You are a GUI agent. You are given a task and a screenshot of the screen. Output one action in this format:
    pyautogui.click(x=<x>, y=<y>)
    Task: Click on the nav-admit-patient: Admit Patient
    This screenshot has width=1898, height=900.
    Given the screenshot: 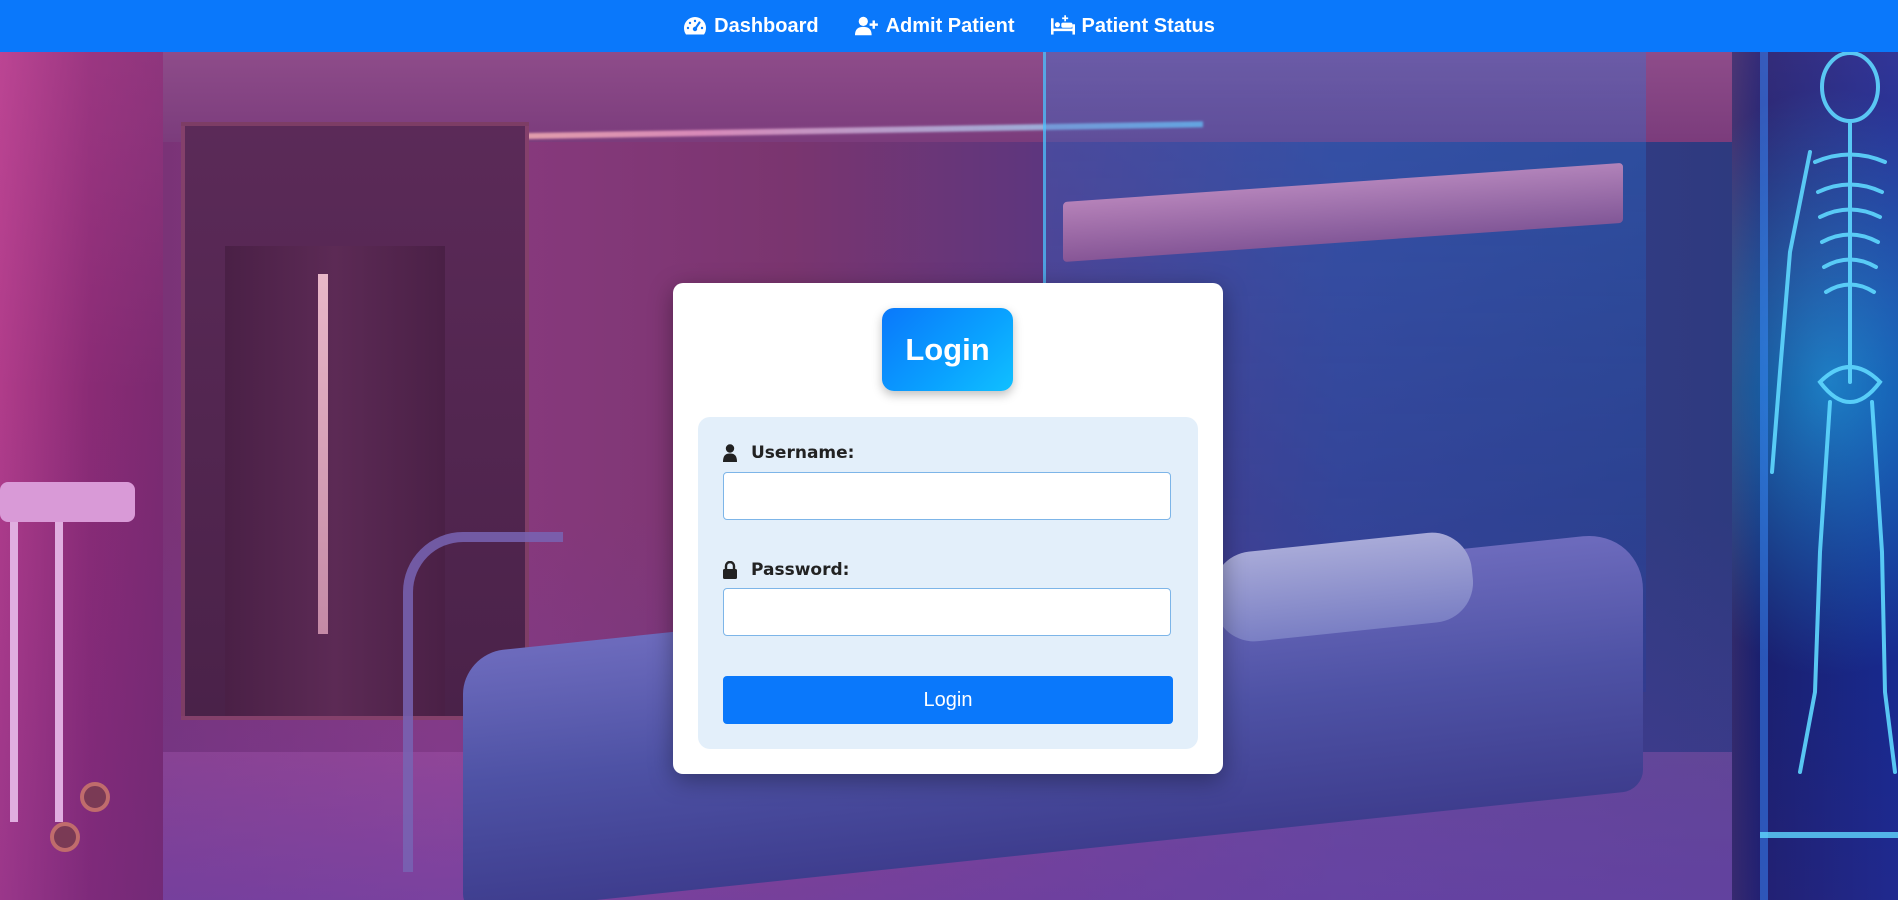 What is the action you would take?
    pyautogui.click(x=934, y=26)
    